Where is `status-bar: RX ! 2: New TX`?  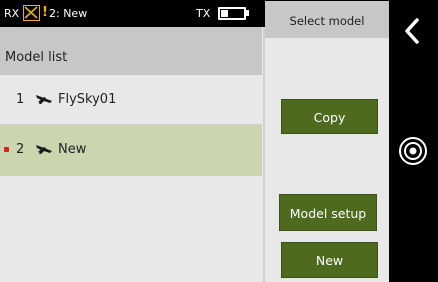 status-bar: RX ! 2: New TX is located at coordinates (132, 13).